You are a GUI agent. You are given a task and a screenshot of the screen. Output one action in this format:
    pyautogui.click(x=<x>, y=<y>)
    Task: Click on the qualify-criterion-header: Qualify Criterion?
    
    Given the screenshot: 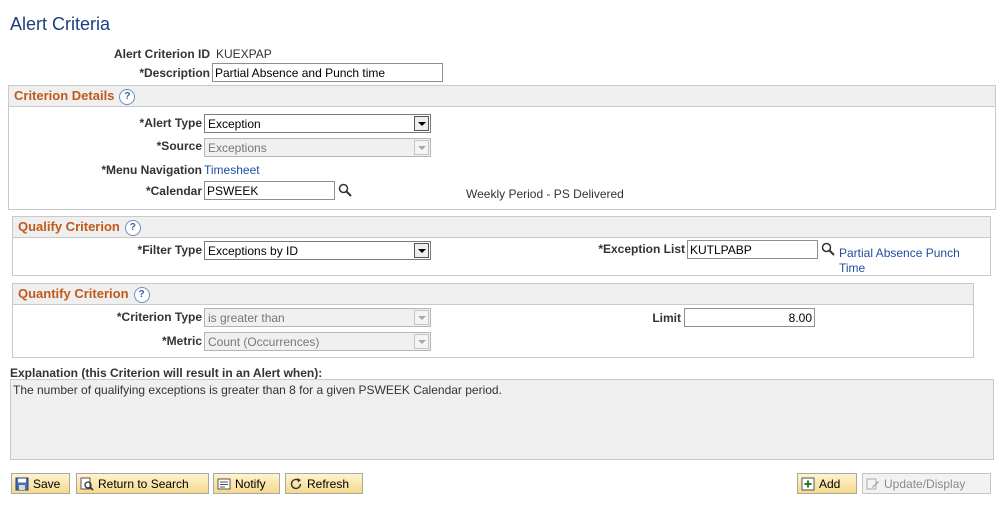 What is the action you would take?
    pyautogui.click(x=501, y=227)
    